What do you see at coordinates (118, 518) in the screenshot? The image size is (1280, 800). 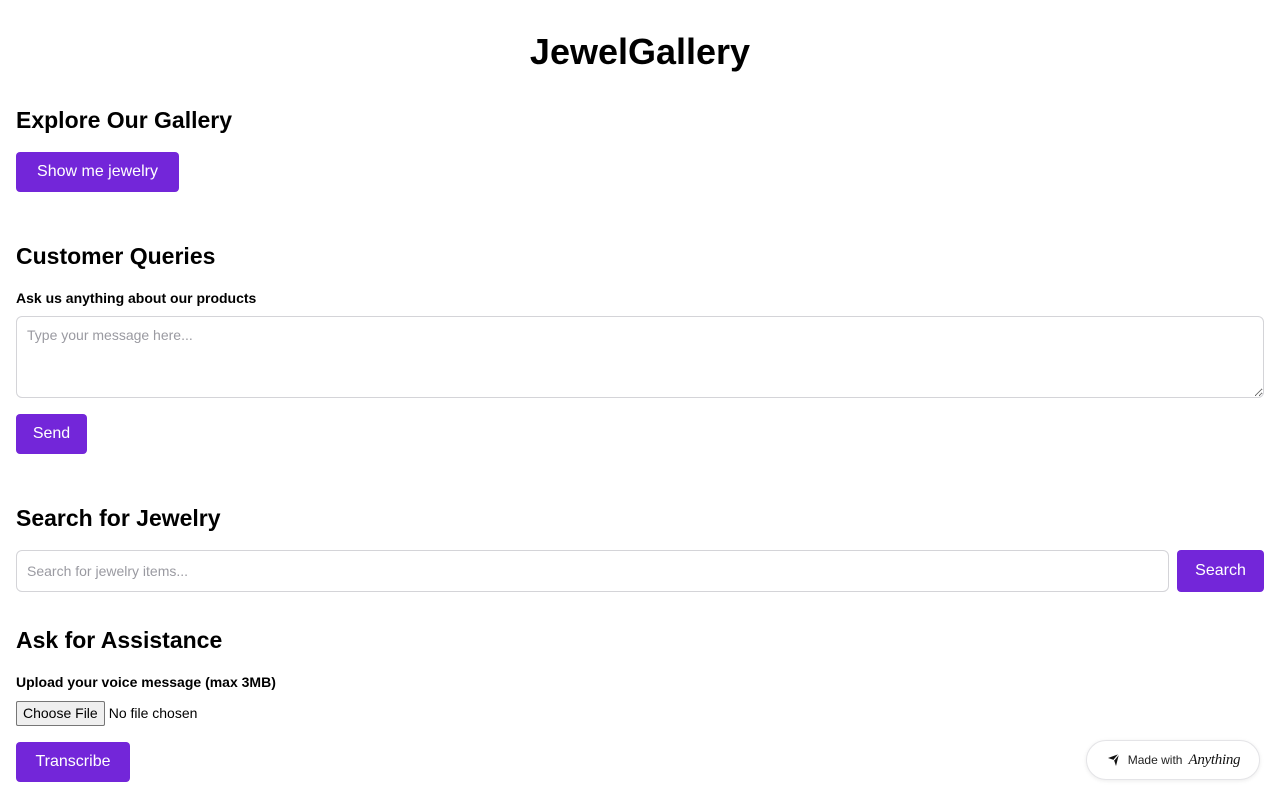 I see `search-section-title: Search for Jewelry` at bounding box center [118, 518].